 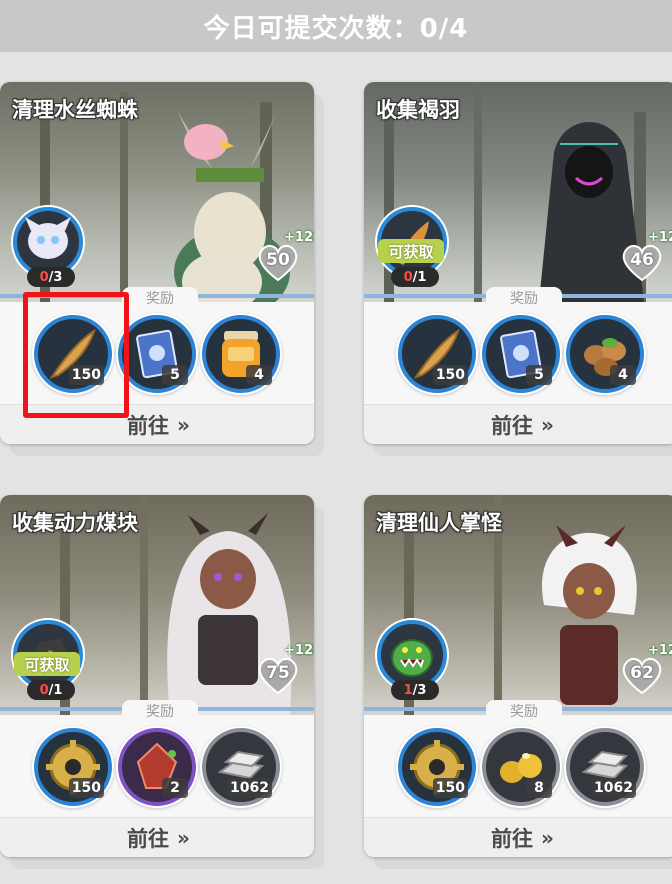 What do you see at coordinates (157, 767) in the screenshot?
I see `reward-item: 2` at bounding box center [157, 767].